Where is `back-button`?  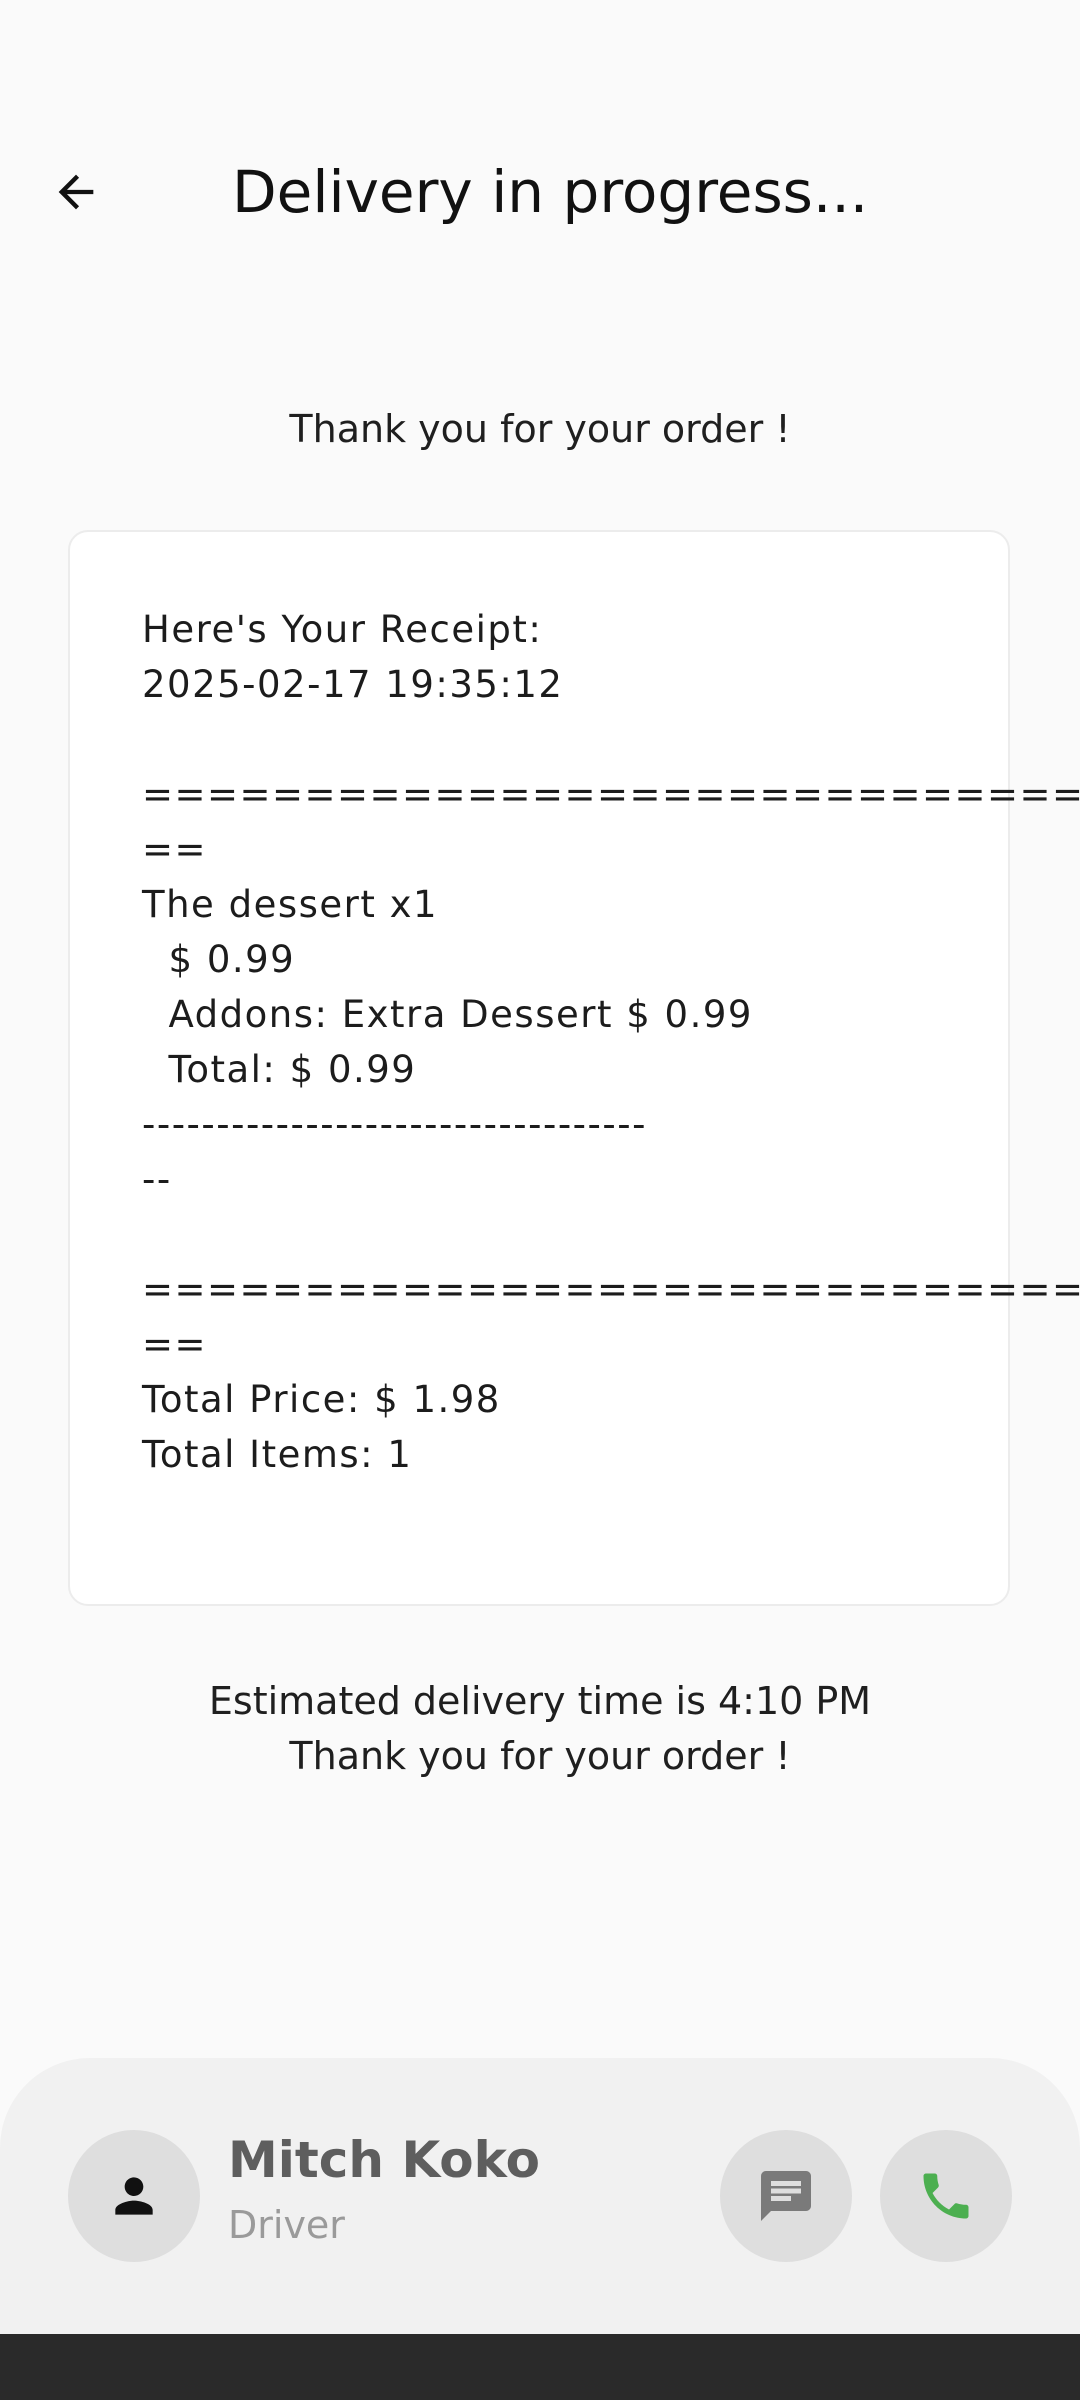 back-button is located at coordinates (76, 192).